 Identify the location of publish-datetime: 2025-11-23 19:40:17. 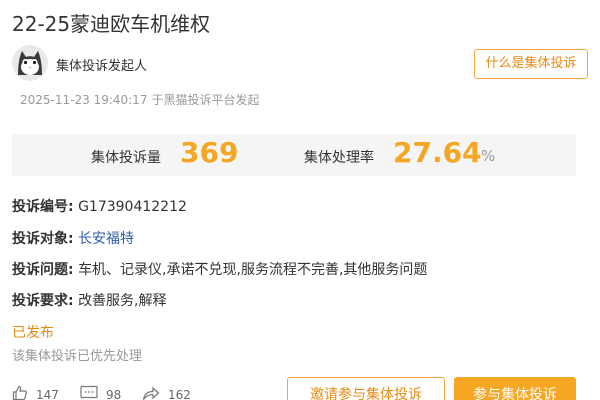
(84, 100).